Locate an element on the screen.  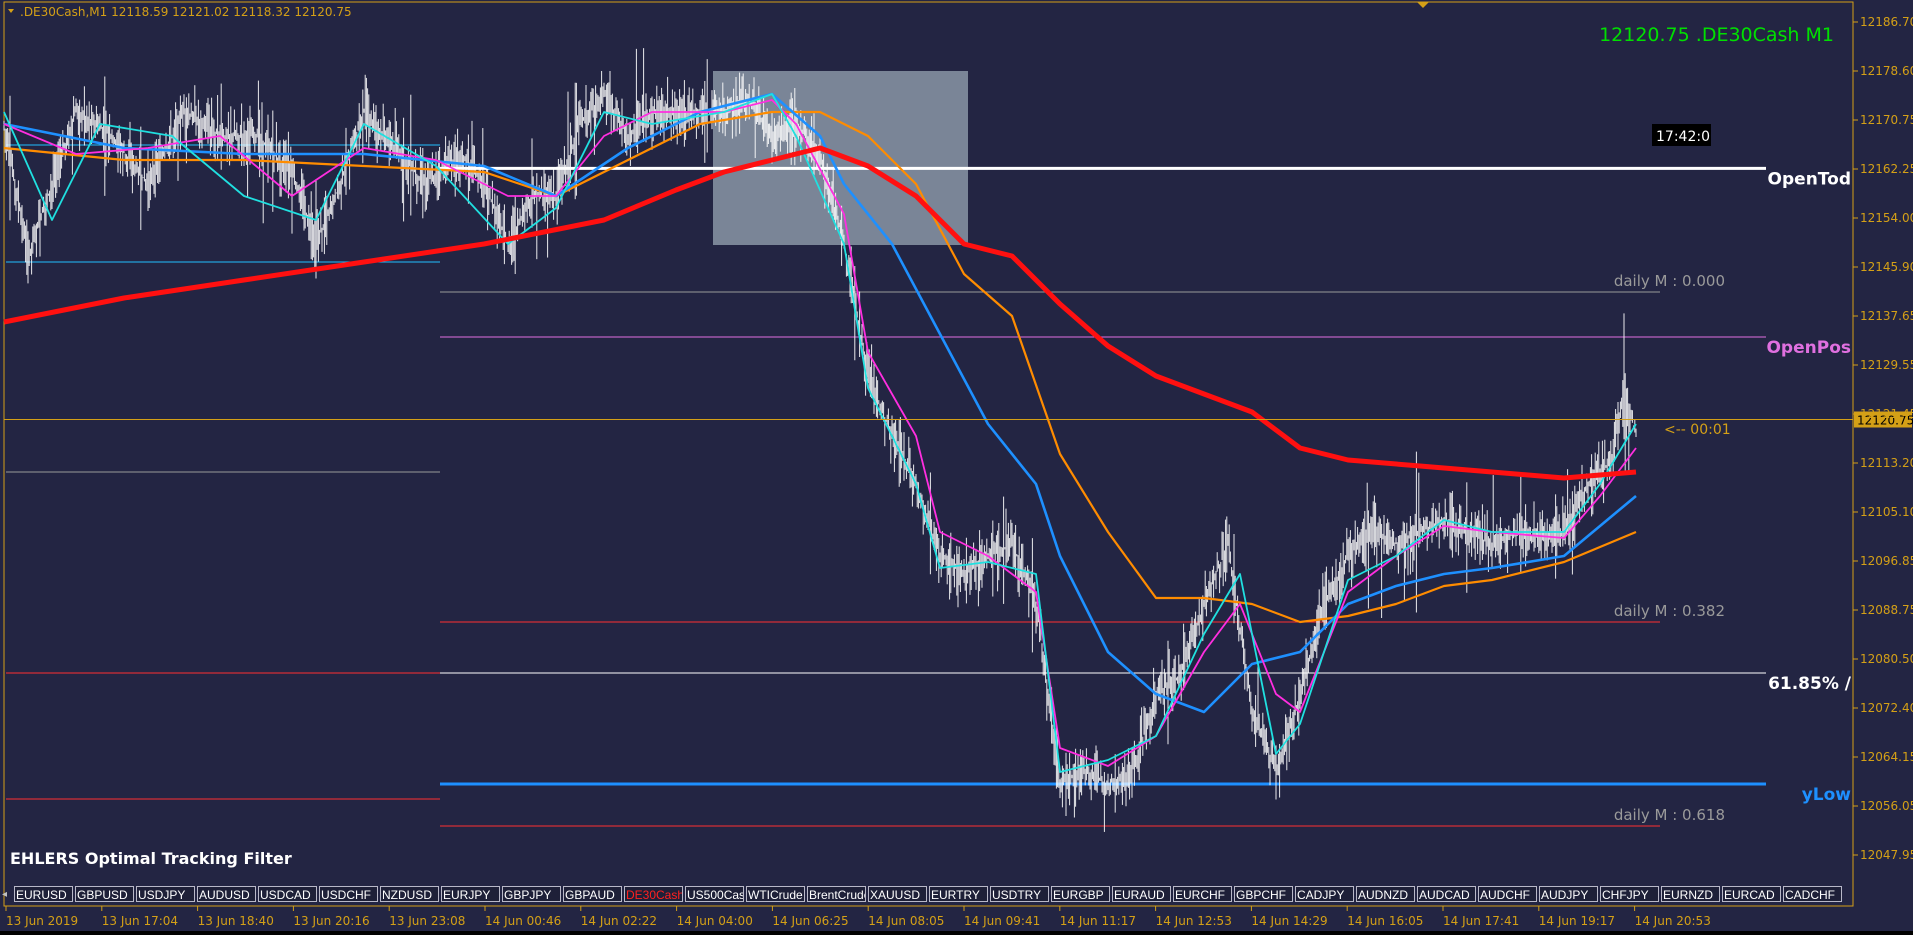
time-tick-label: 14 Jun 11:17 is located at coordinates (1098, 921).